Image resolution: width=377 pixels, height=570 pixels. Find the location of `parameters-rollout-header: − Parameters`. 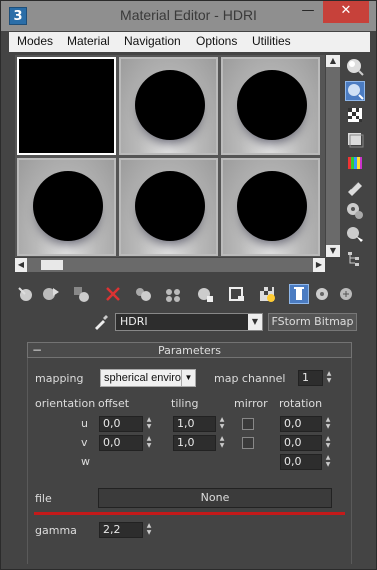

parameters-rollout-header: − Parameters is located at coordinates (189, 350).